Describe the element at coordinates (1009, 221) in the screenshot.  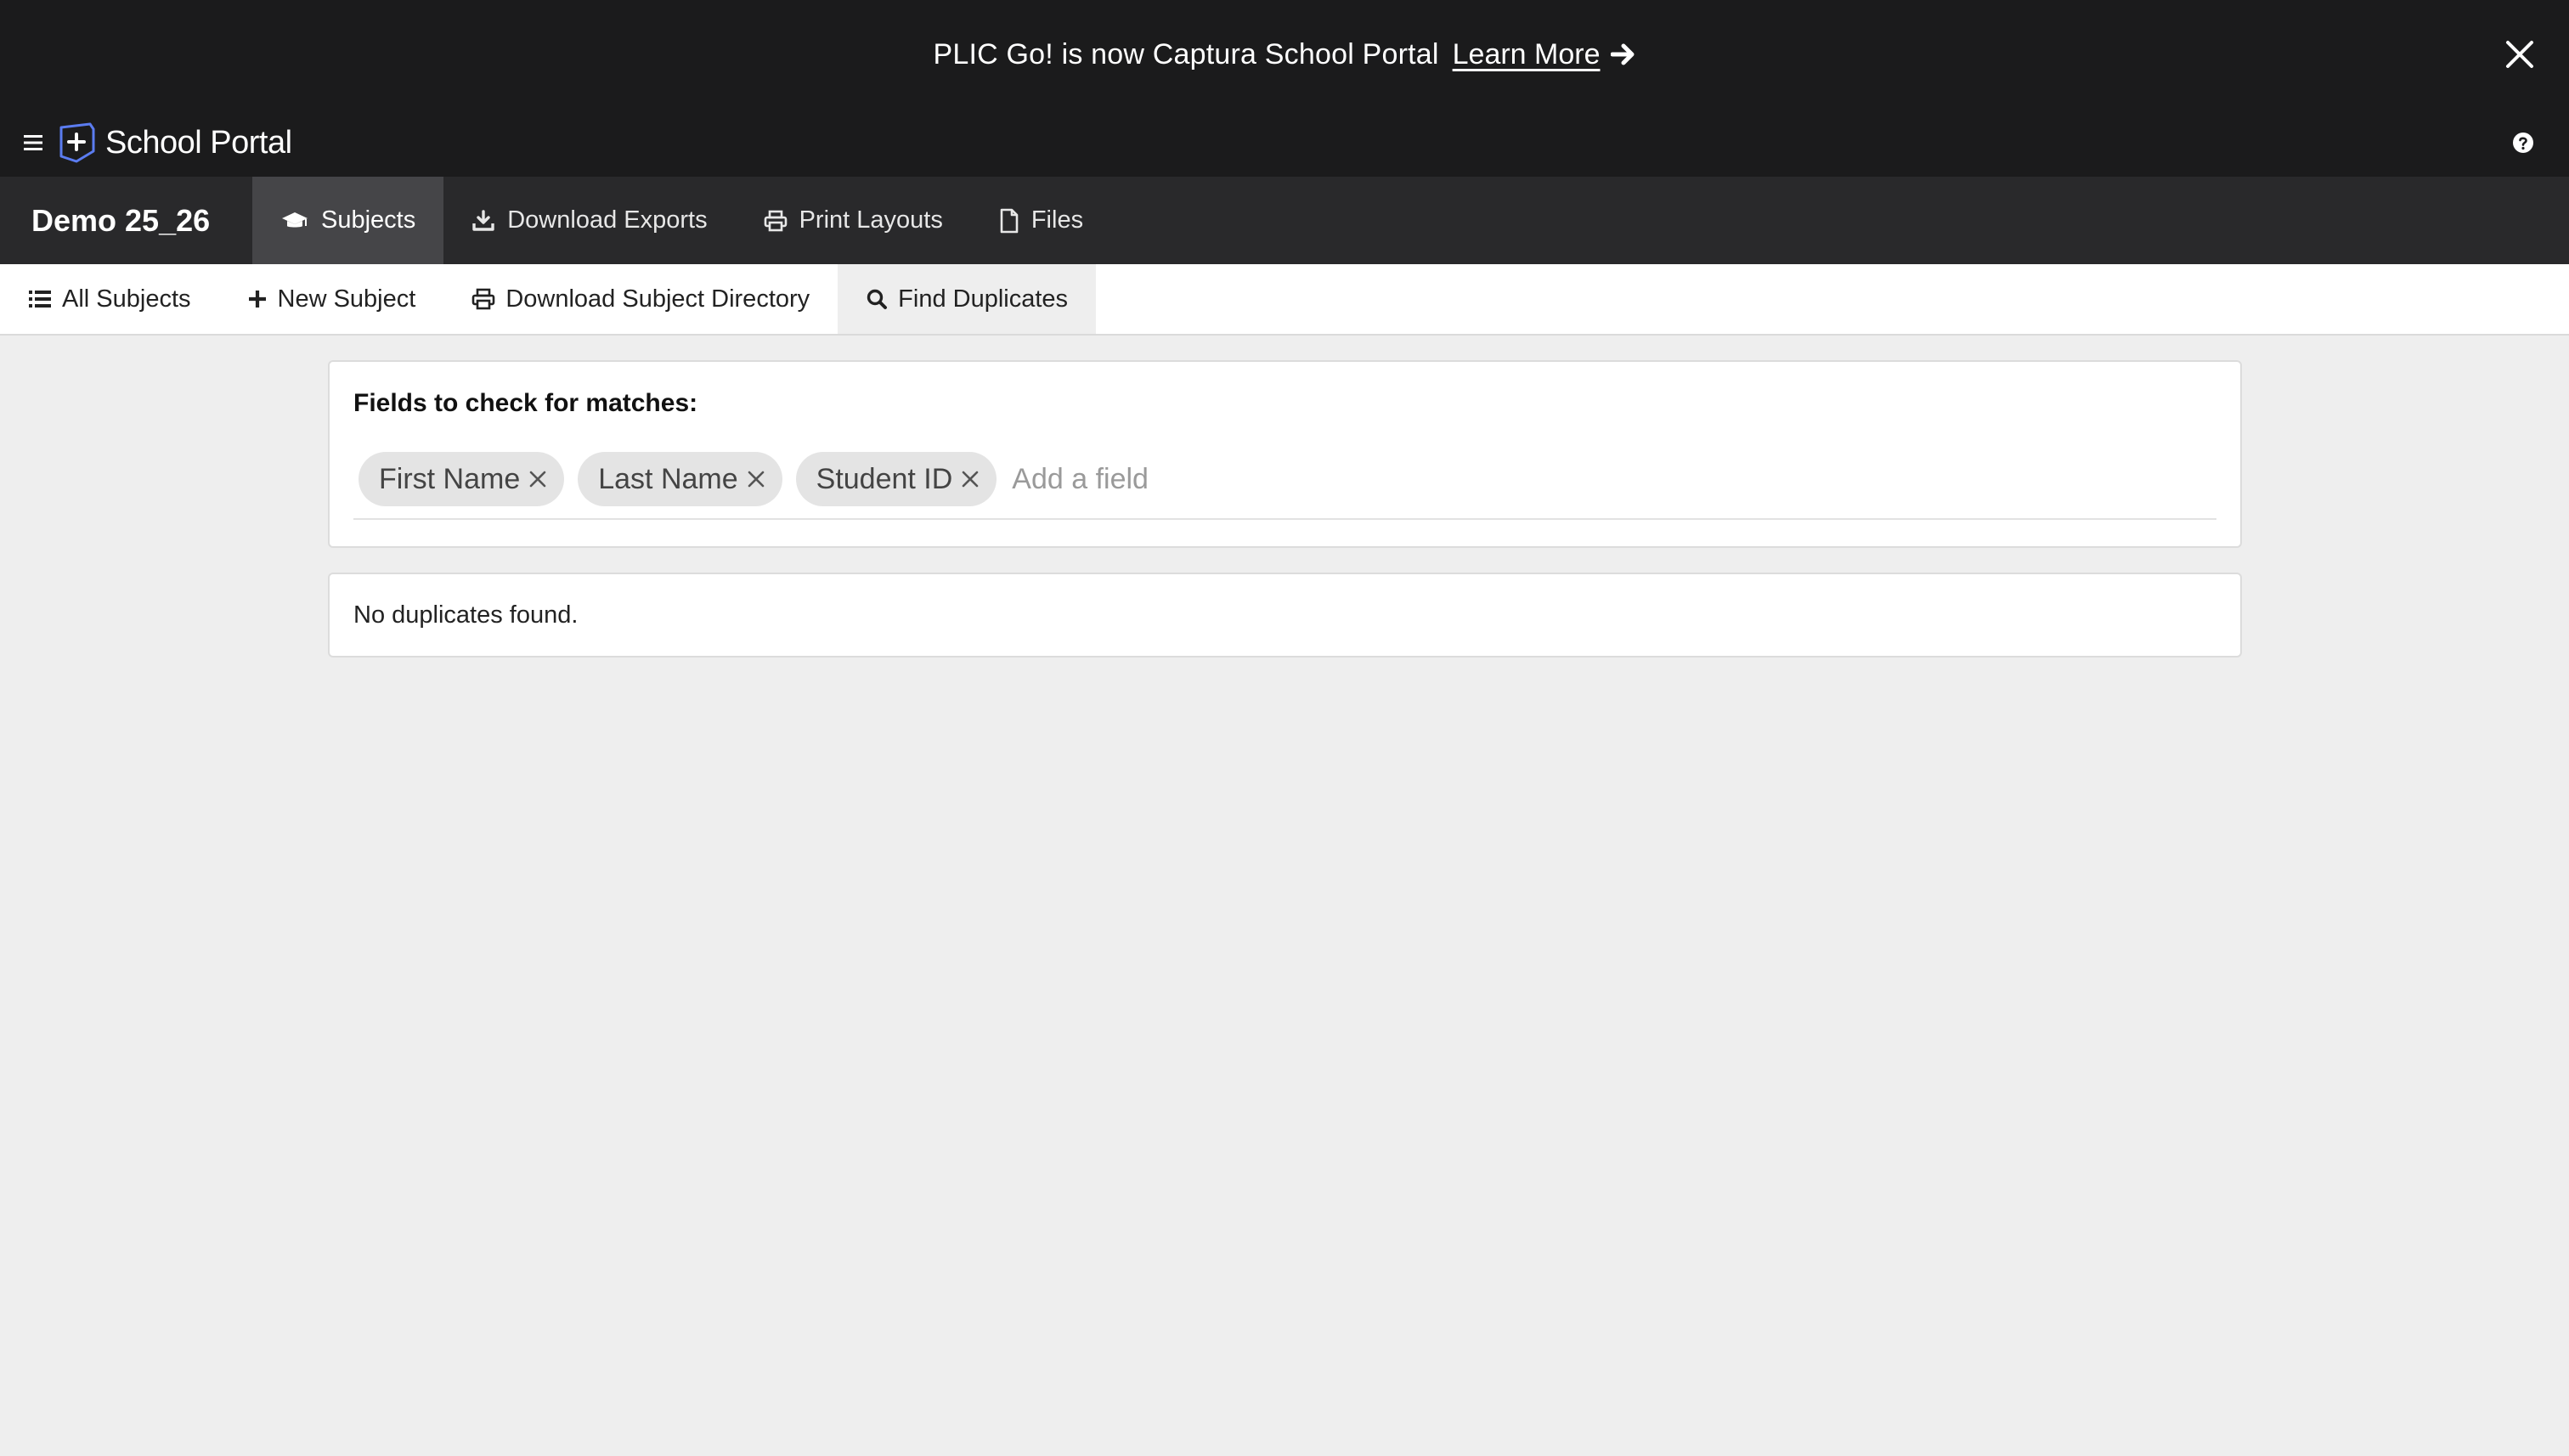
I see `file-icon` at that location.